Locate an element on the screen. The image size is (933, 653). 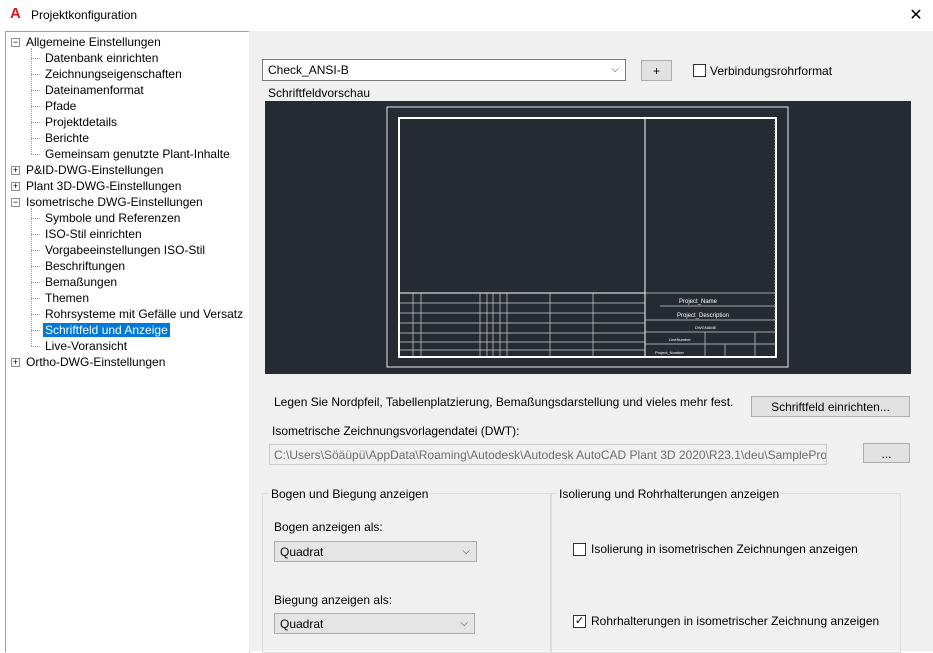
tree-item-label: Live-Voransicht is located at coordinates (86, 346).